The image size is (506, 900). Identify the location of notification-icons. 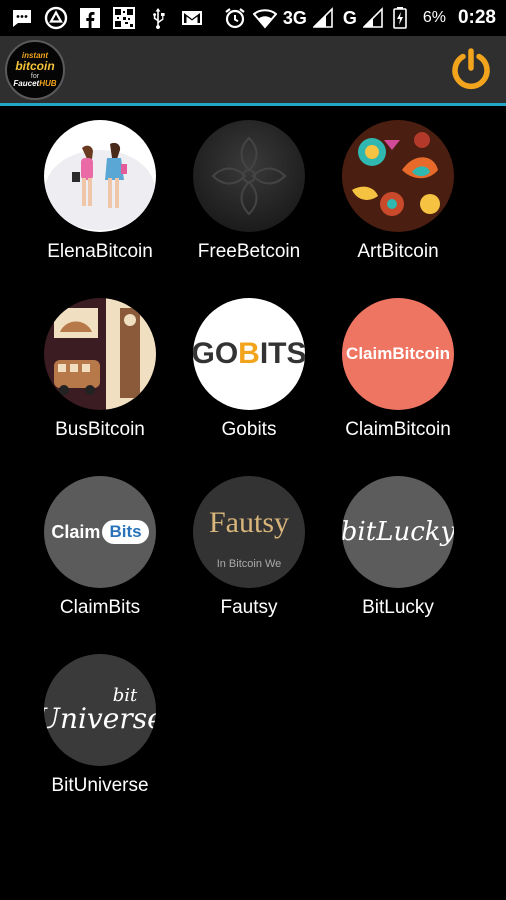
(107, 18).